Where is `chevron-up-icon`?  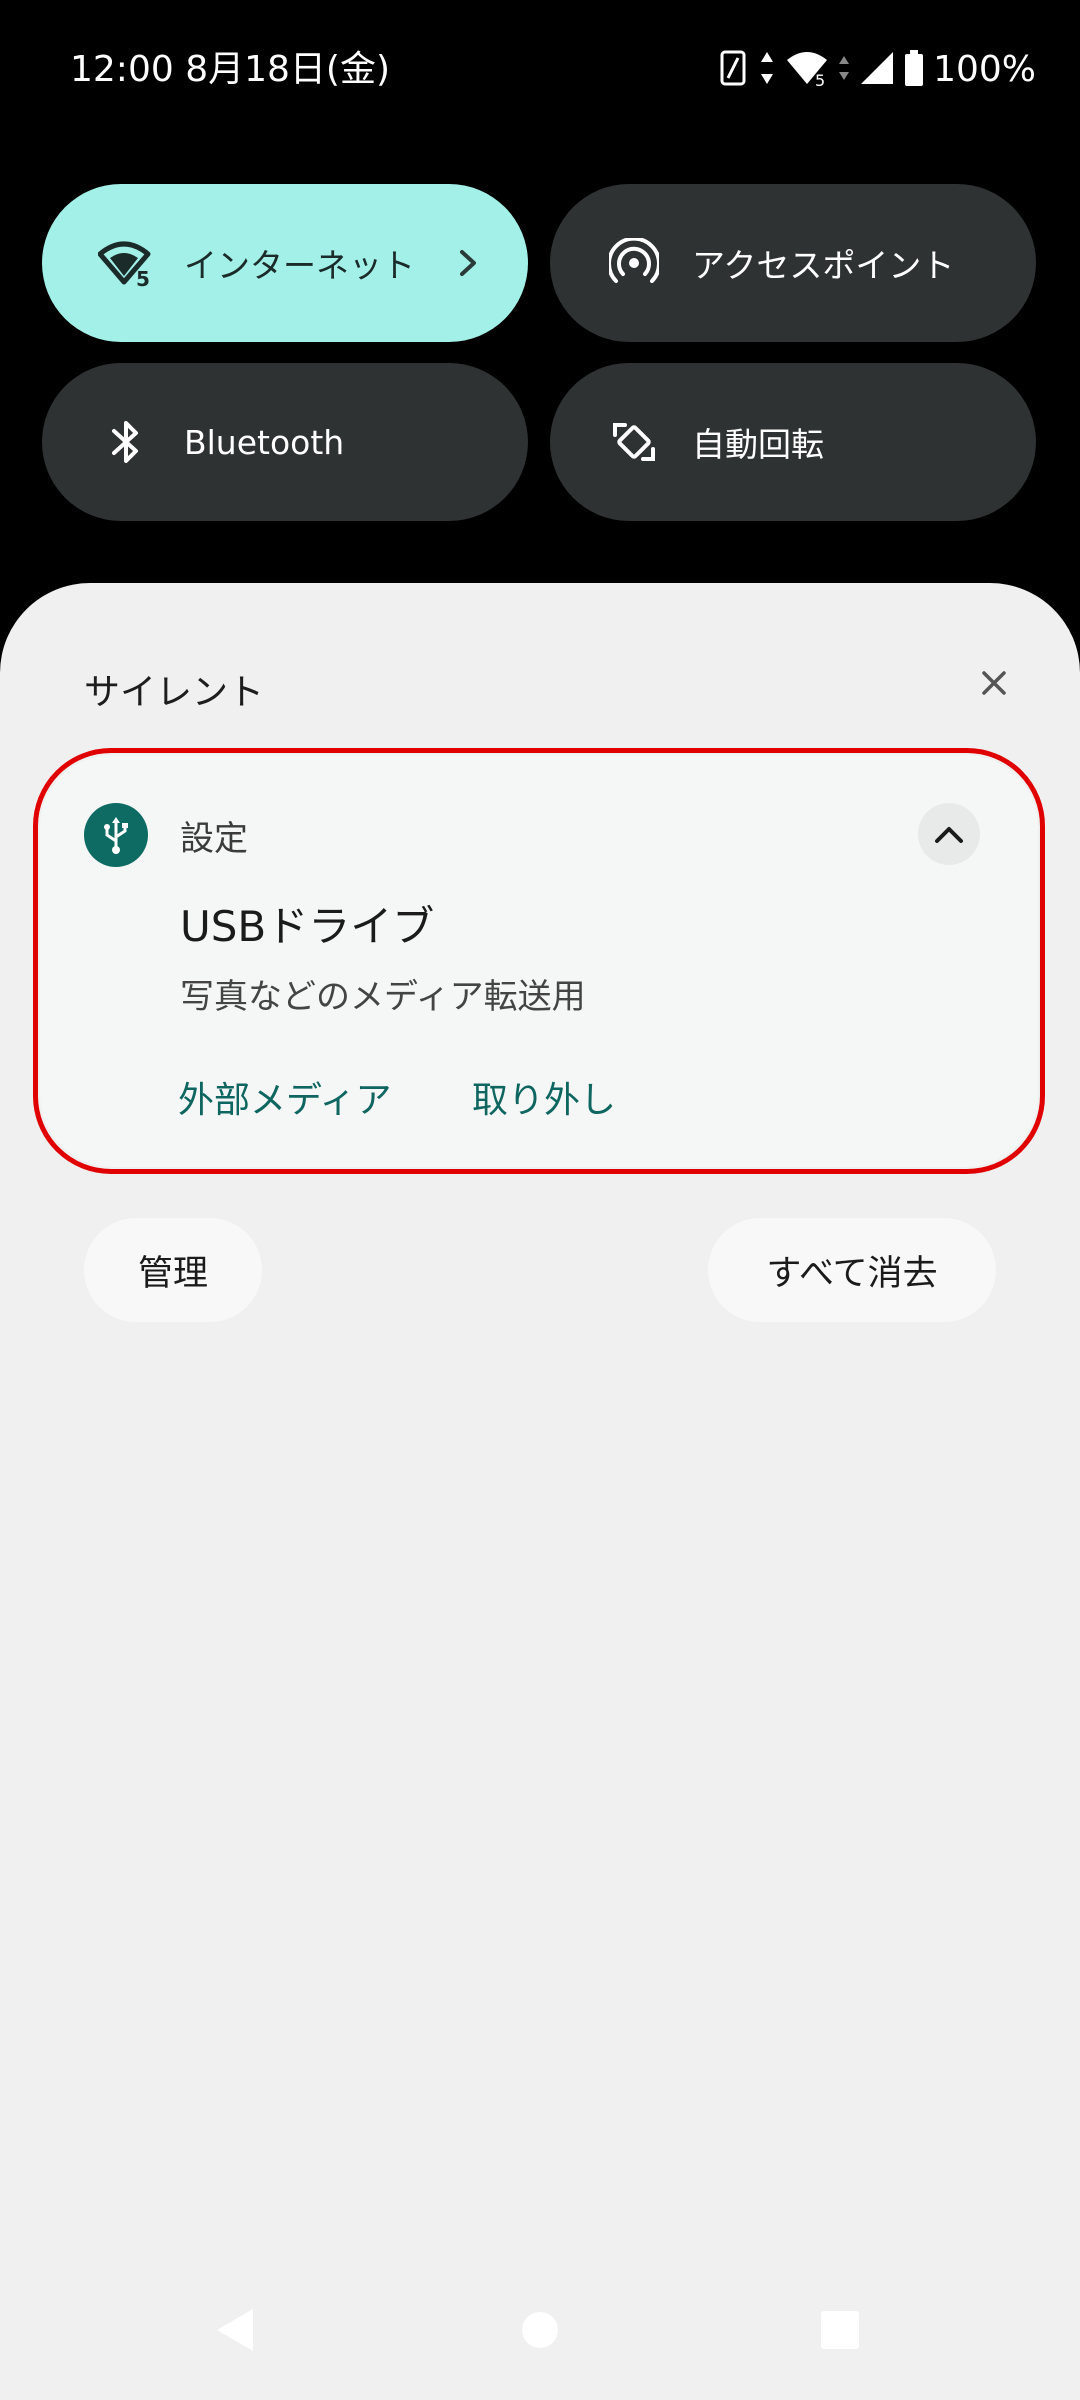 chevron-up-icon is located at coordinates (949, 835).